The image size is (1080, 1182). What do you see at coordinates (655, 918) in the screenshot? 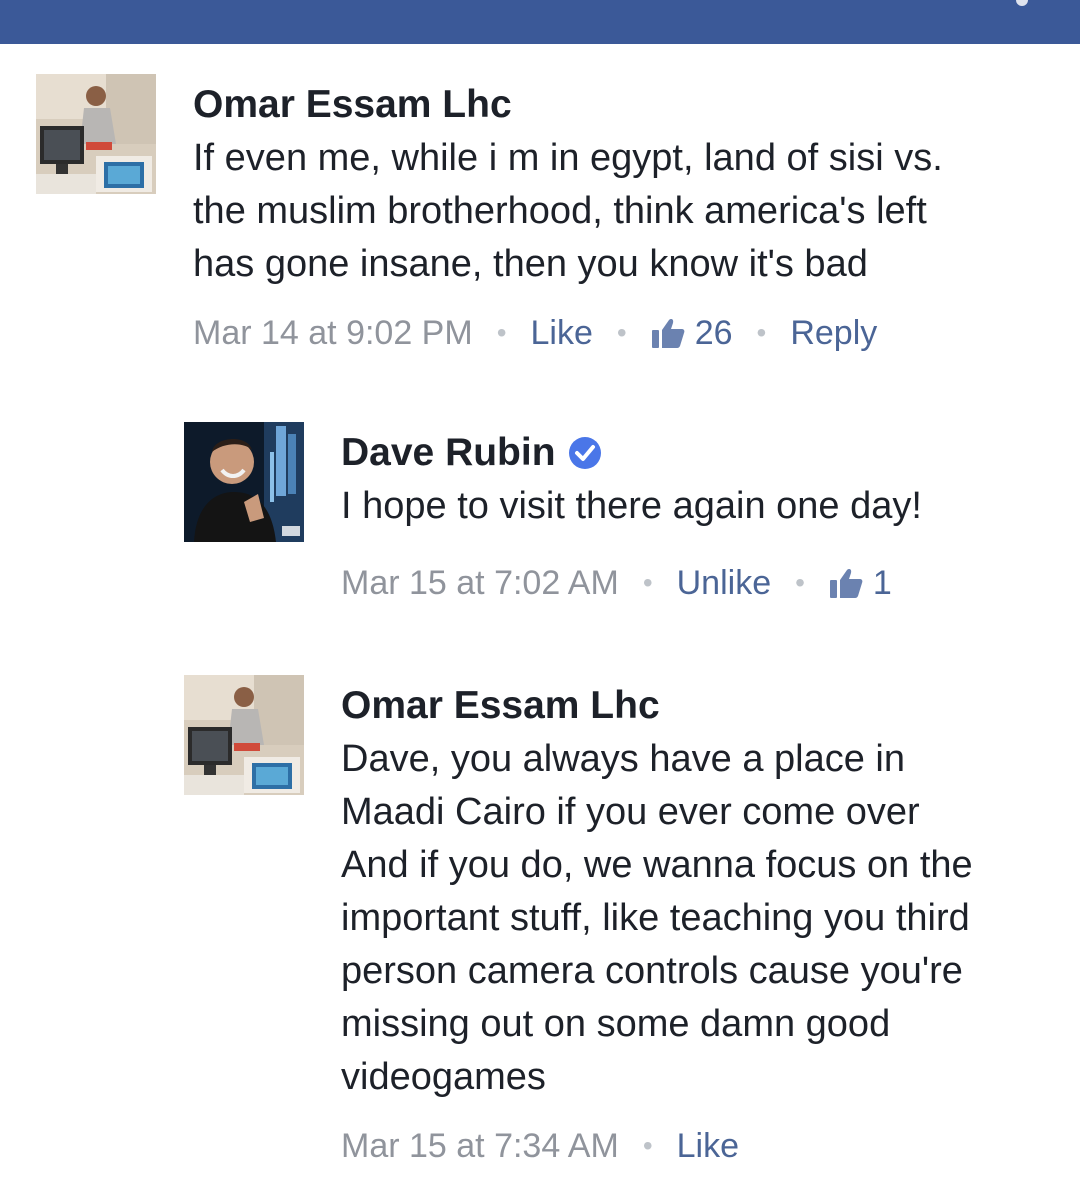
I see `comment-text-line: important stuff, like teaching you third` at bounding box center [655, 918].